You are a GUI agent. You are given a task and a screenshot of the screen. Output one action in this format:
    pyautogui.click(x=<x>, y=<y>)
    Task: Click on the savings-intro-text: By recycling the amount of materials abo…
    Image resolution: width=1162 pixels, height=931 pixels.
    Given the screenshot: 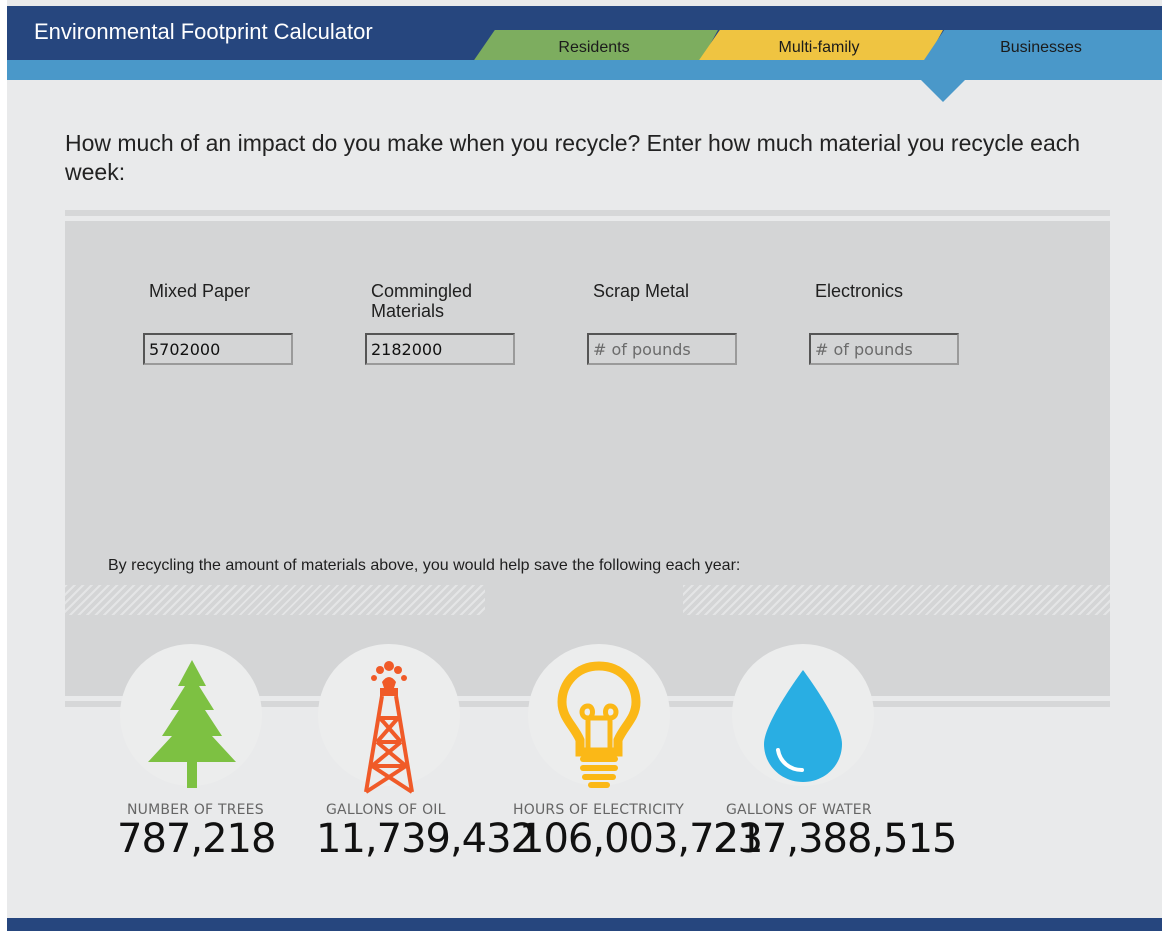 What is the action you would take?
    pyautogui.click(x=424, y=565)
    